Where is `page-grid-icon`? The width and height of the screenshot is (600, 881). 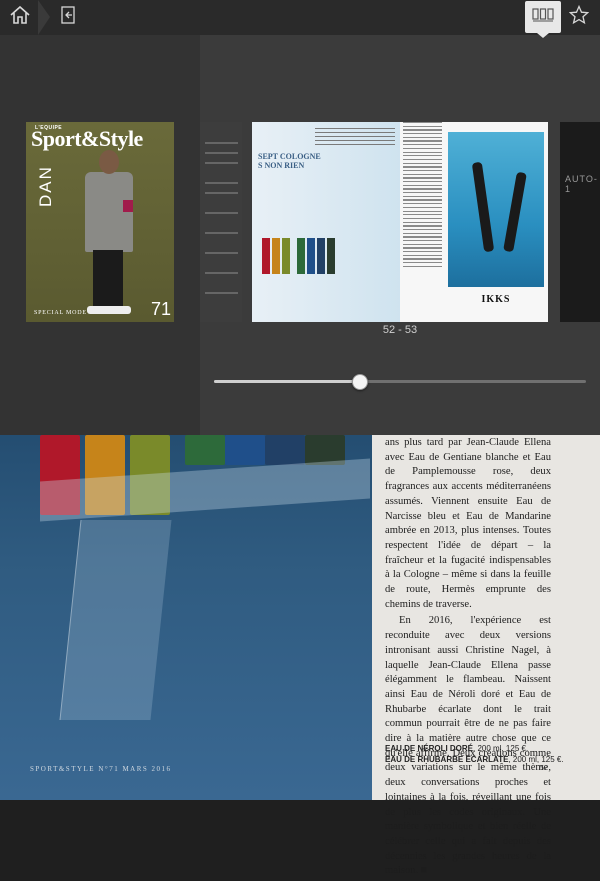
page-grid-icon is located at coordinates (543, 17).